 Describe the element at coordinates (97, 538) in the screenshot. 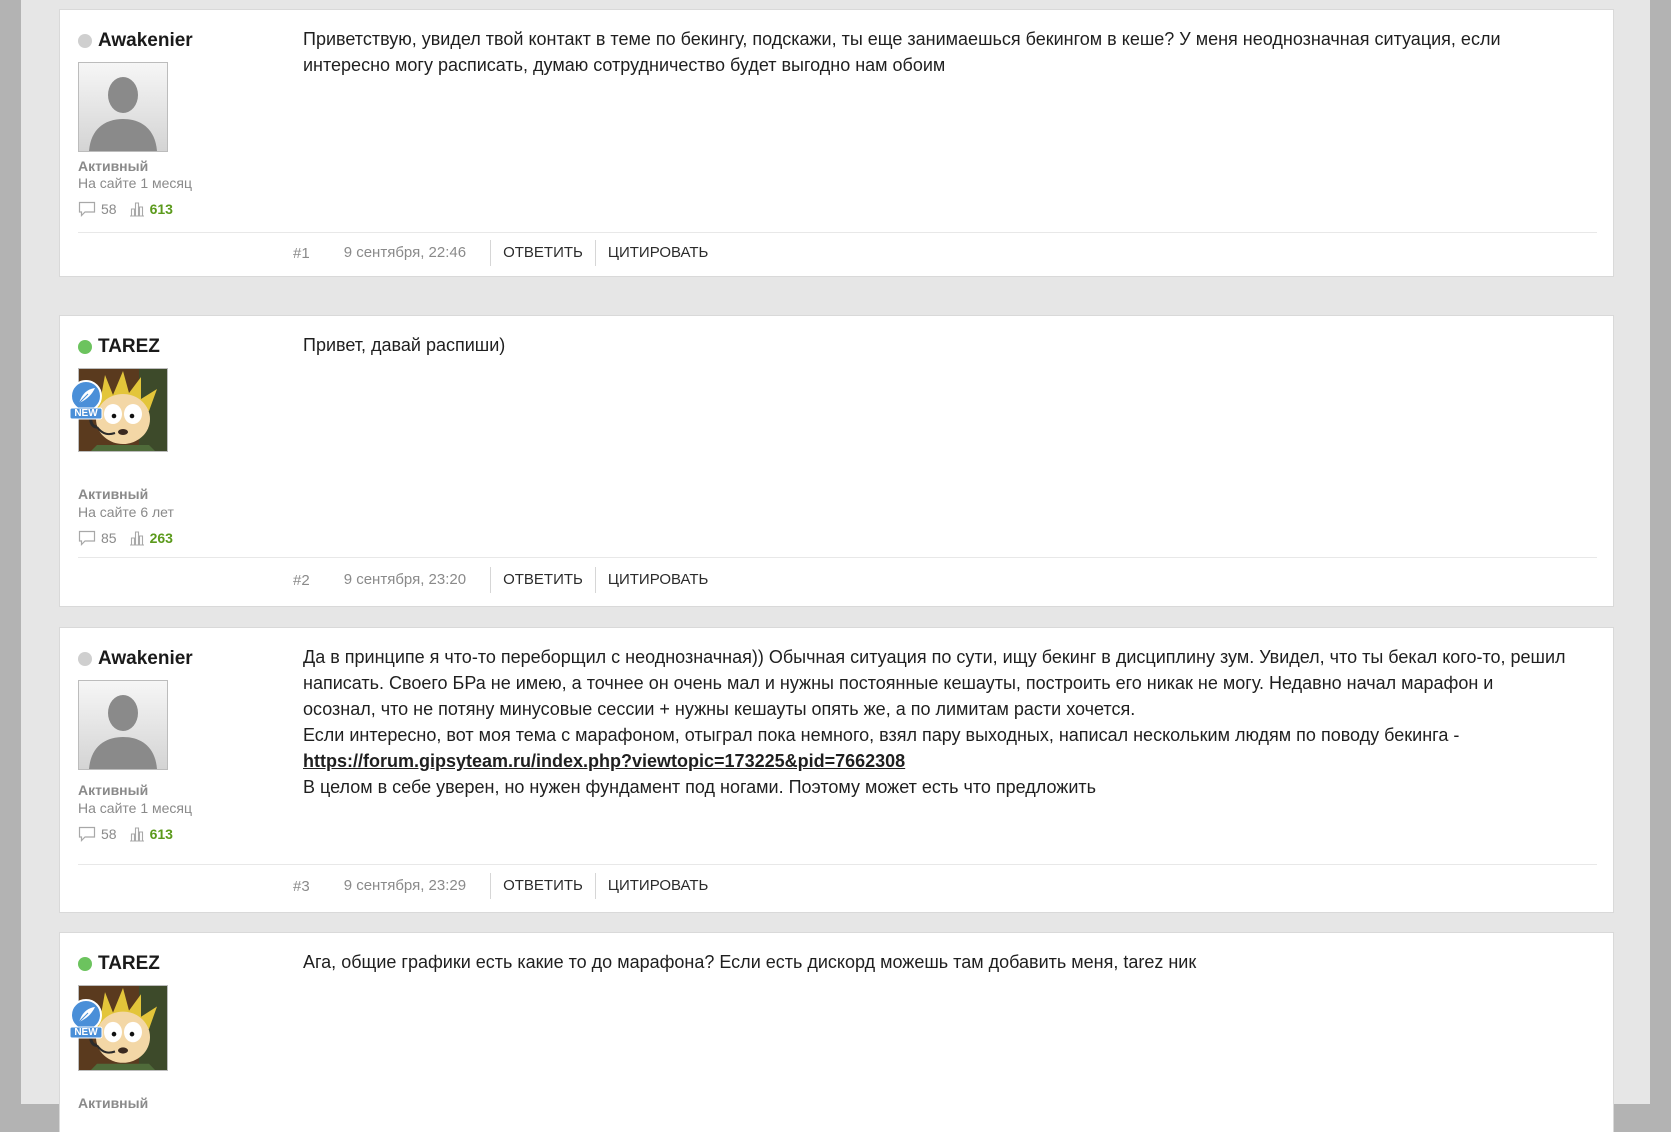

I see `message-count: 85` at that location.